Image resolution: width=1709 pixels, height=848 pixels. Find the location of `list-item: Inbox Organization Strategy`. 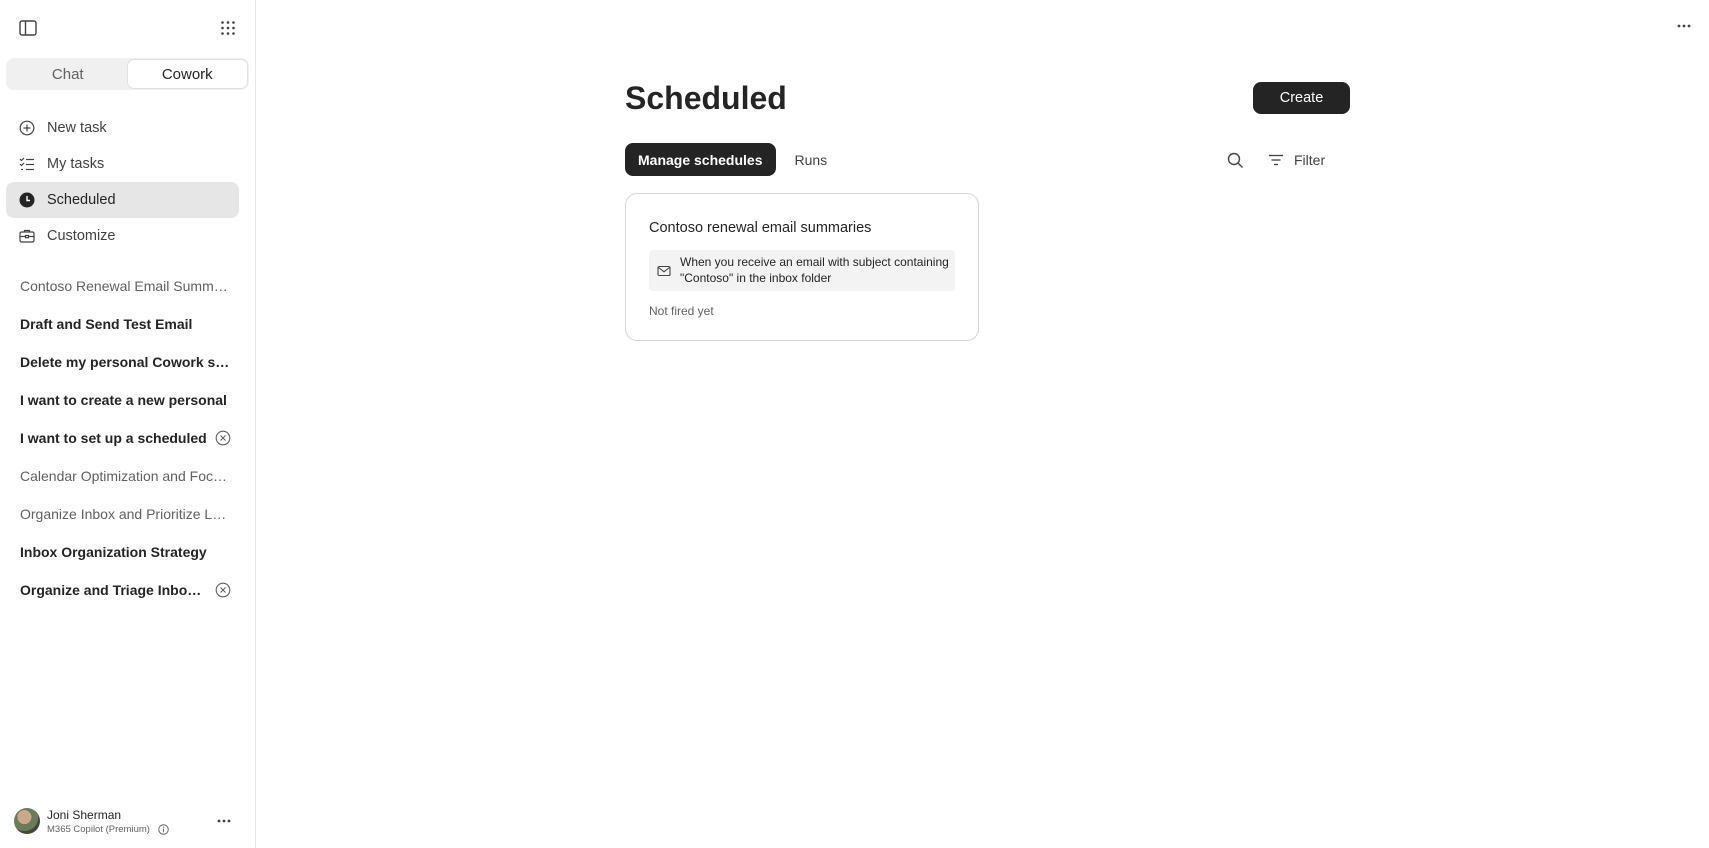

list-item: Inbox Organization Strategy is located at coordinates (122, 552).